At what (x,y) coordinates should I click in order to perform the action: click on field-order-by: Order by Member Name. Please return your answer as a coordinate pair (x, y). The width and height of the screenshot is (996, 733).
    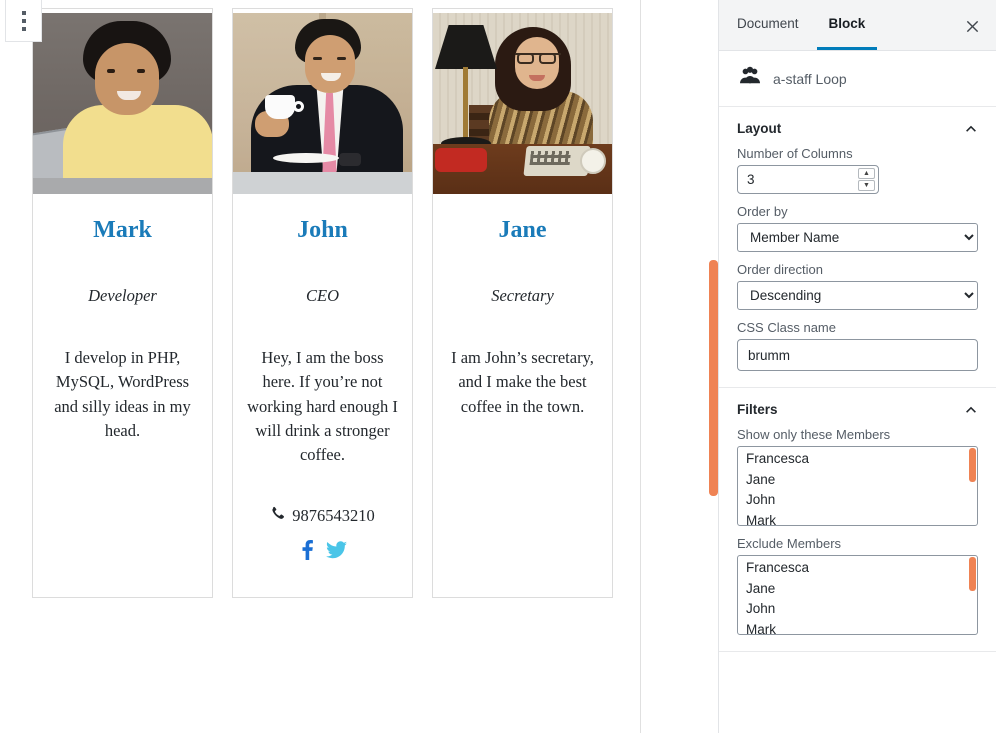
    Looking at the image, I should click on (857, 228).